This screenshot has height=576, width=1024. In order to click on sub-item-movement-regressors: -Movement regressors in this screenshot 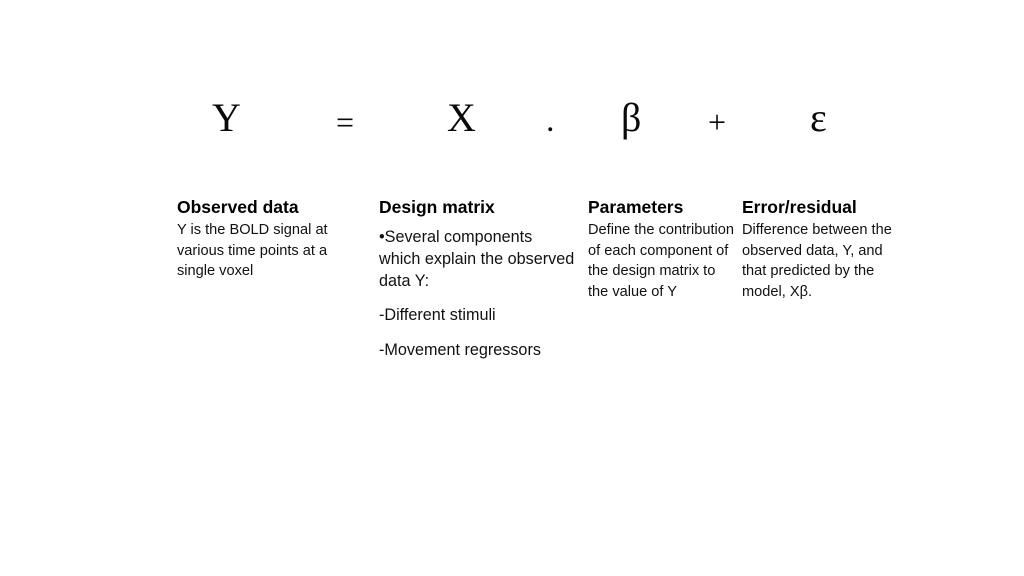, I will do `click(460, 350)`.